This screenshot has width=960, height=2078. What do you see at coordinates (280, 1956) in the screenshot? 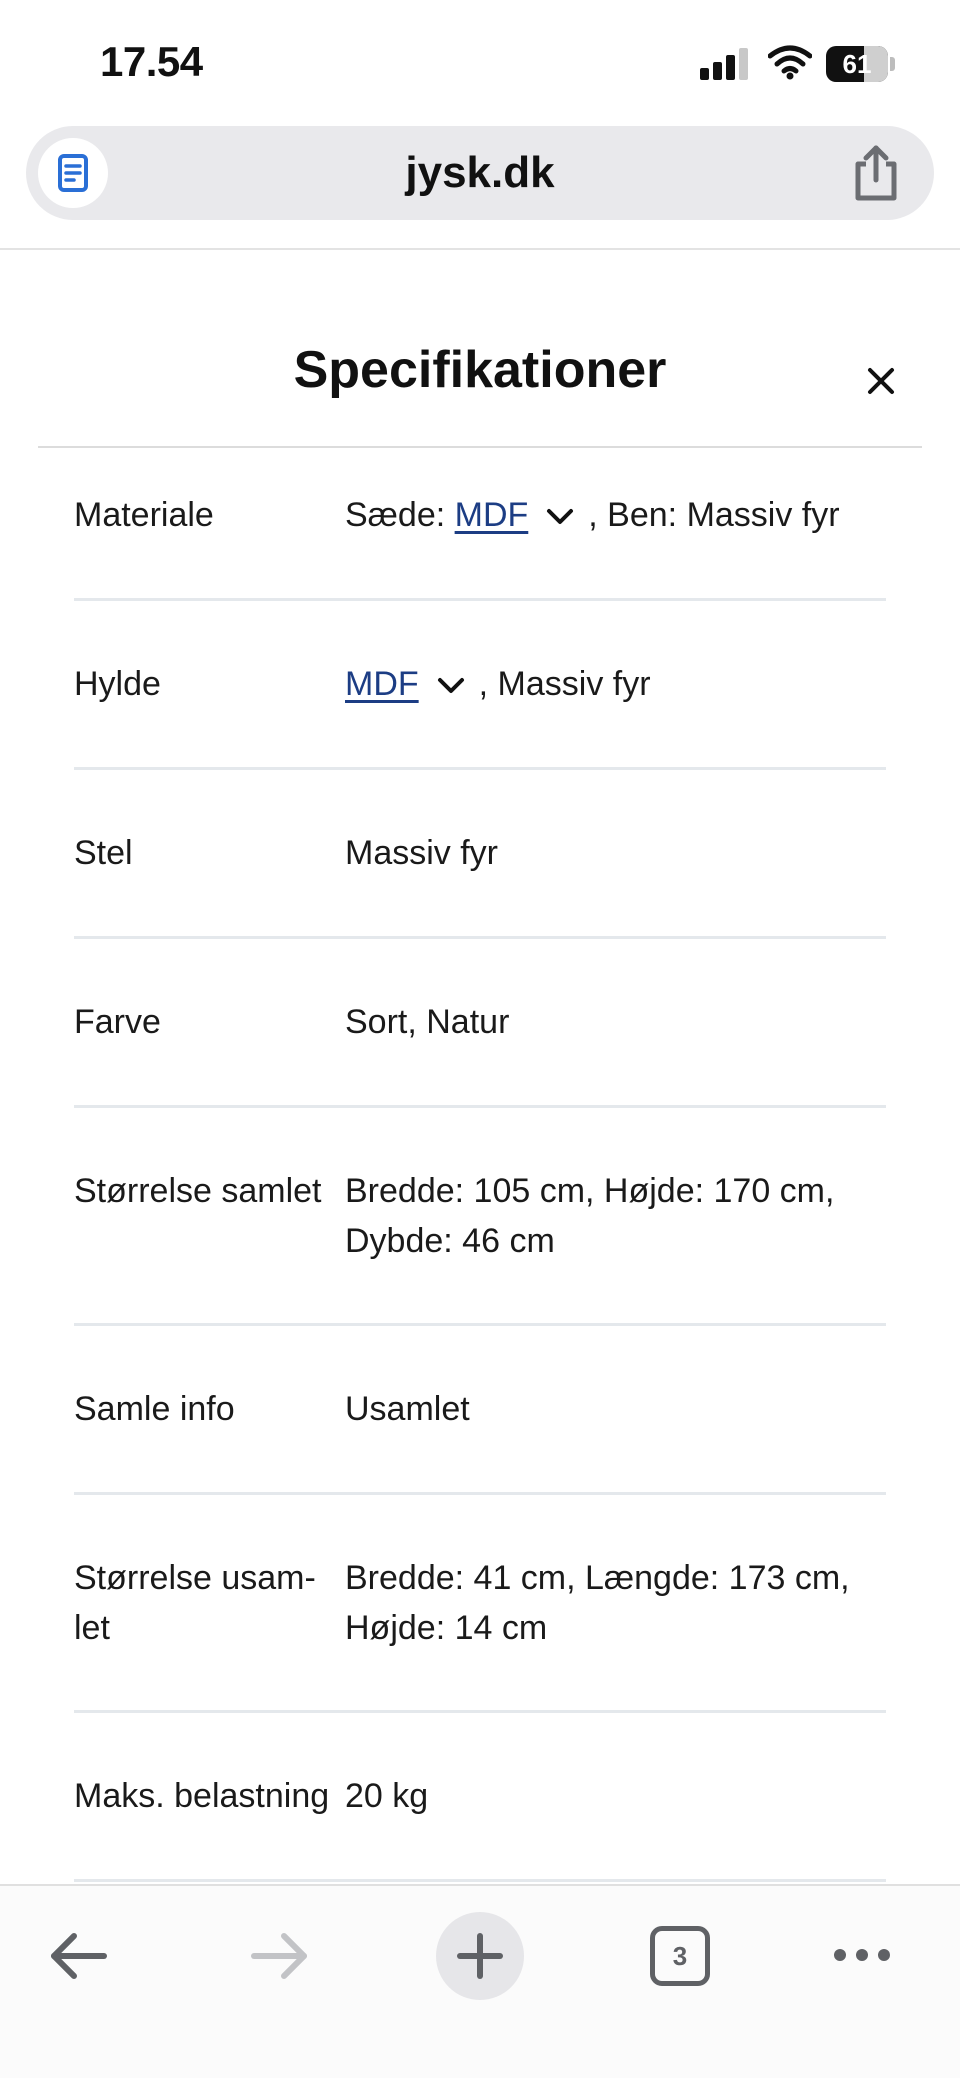
I see `forward-arrow-icon` at bounding box center [280, 1956].